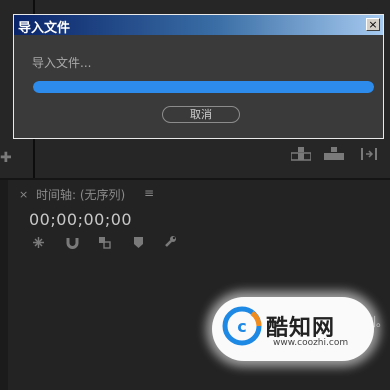  Describe the element at coordinates (373, 24) in the screenshot. I see `dialog-close-button: ×` at that location.